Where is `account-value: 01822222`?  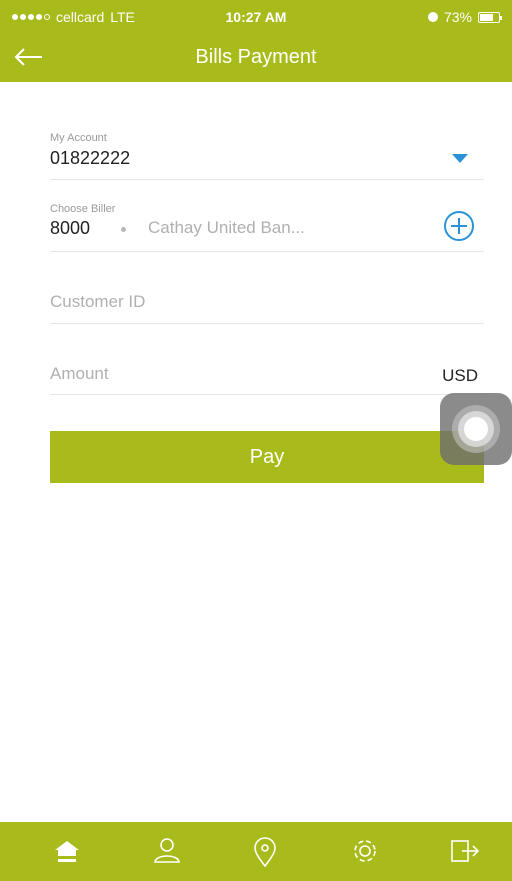
account-value: 01822222 is located at coordinates (90, 158).